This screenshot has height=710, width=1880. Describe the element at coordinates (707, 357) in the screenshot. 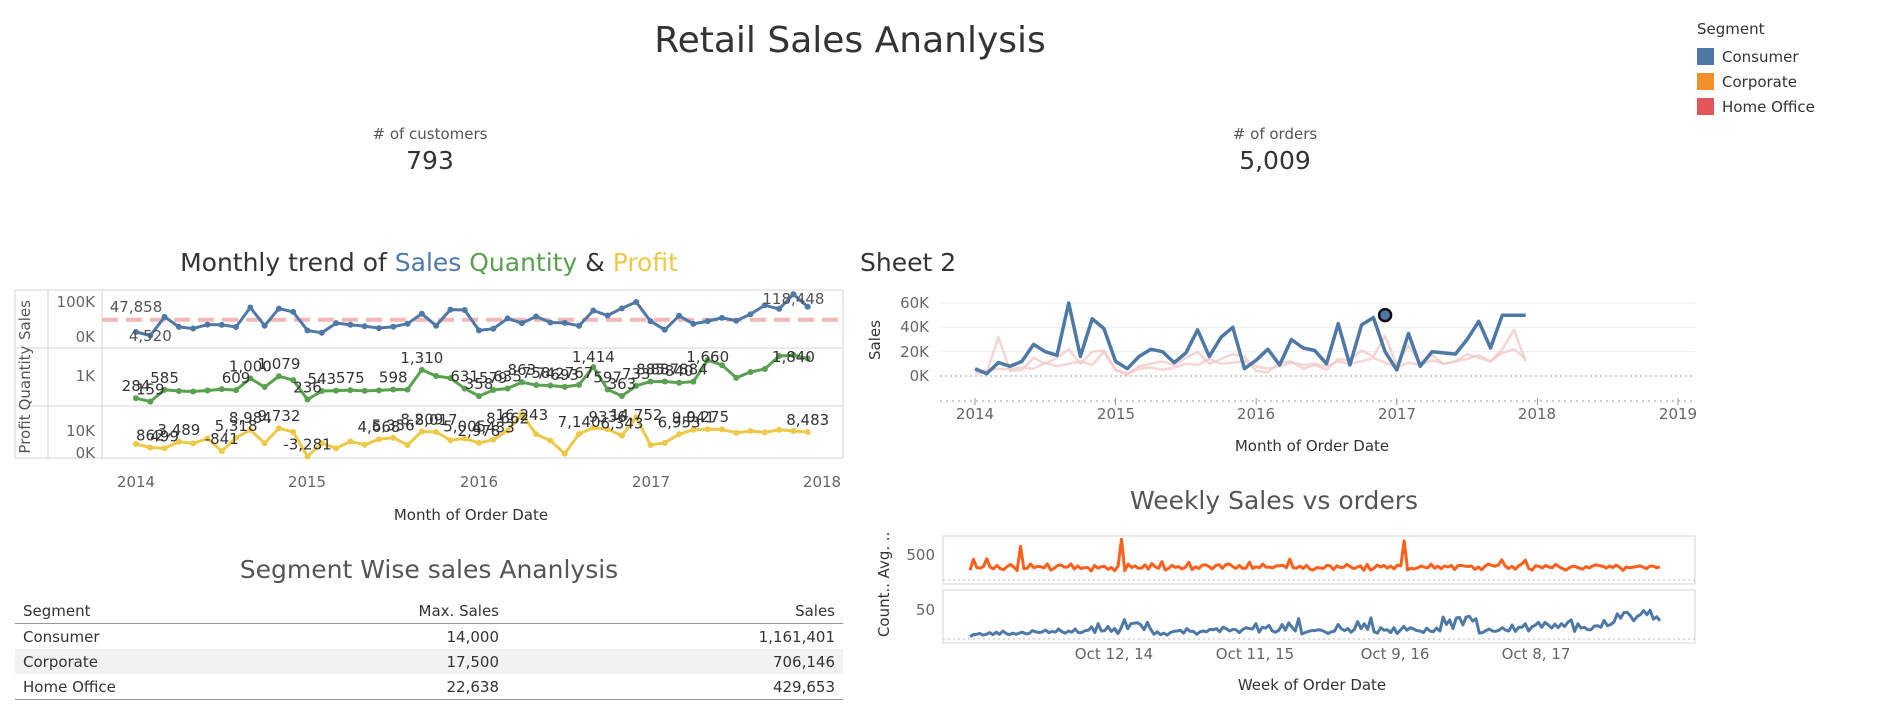

I see `monthly-quantity-data-label: 1,660` at that location.